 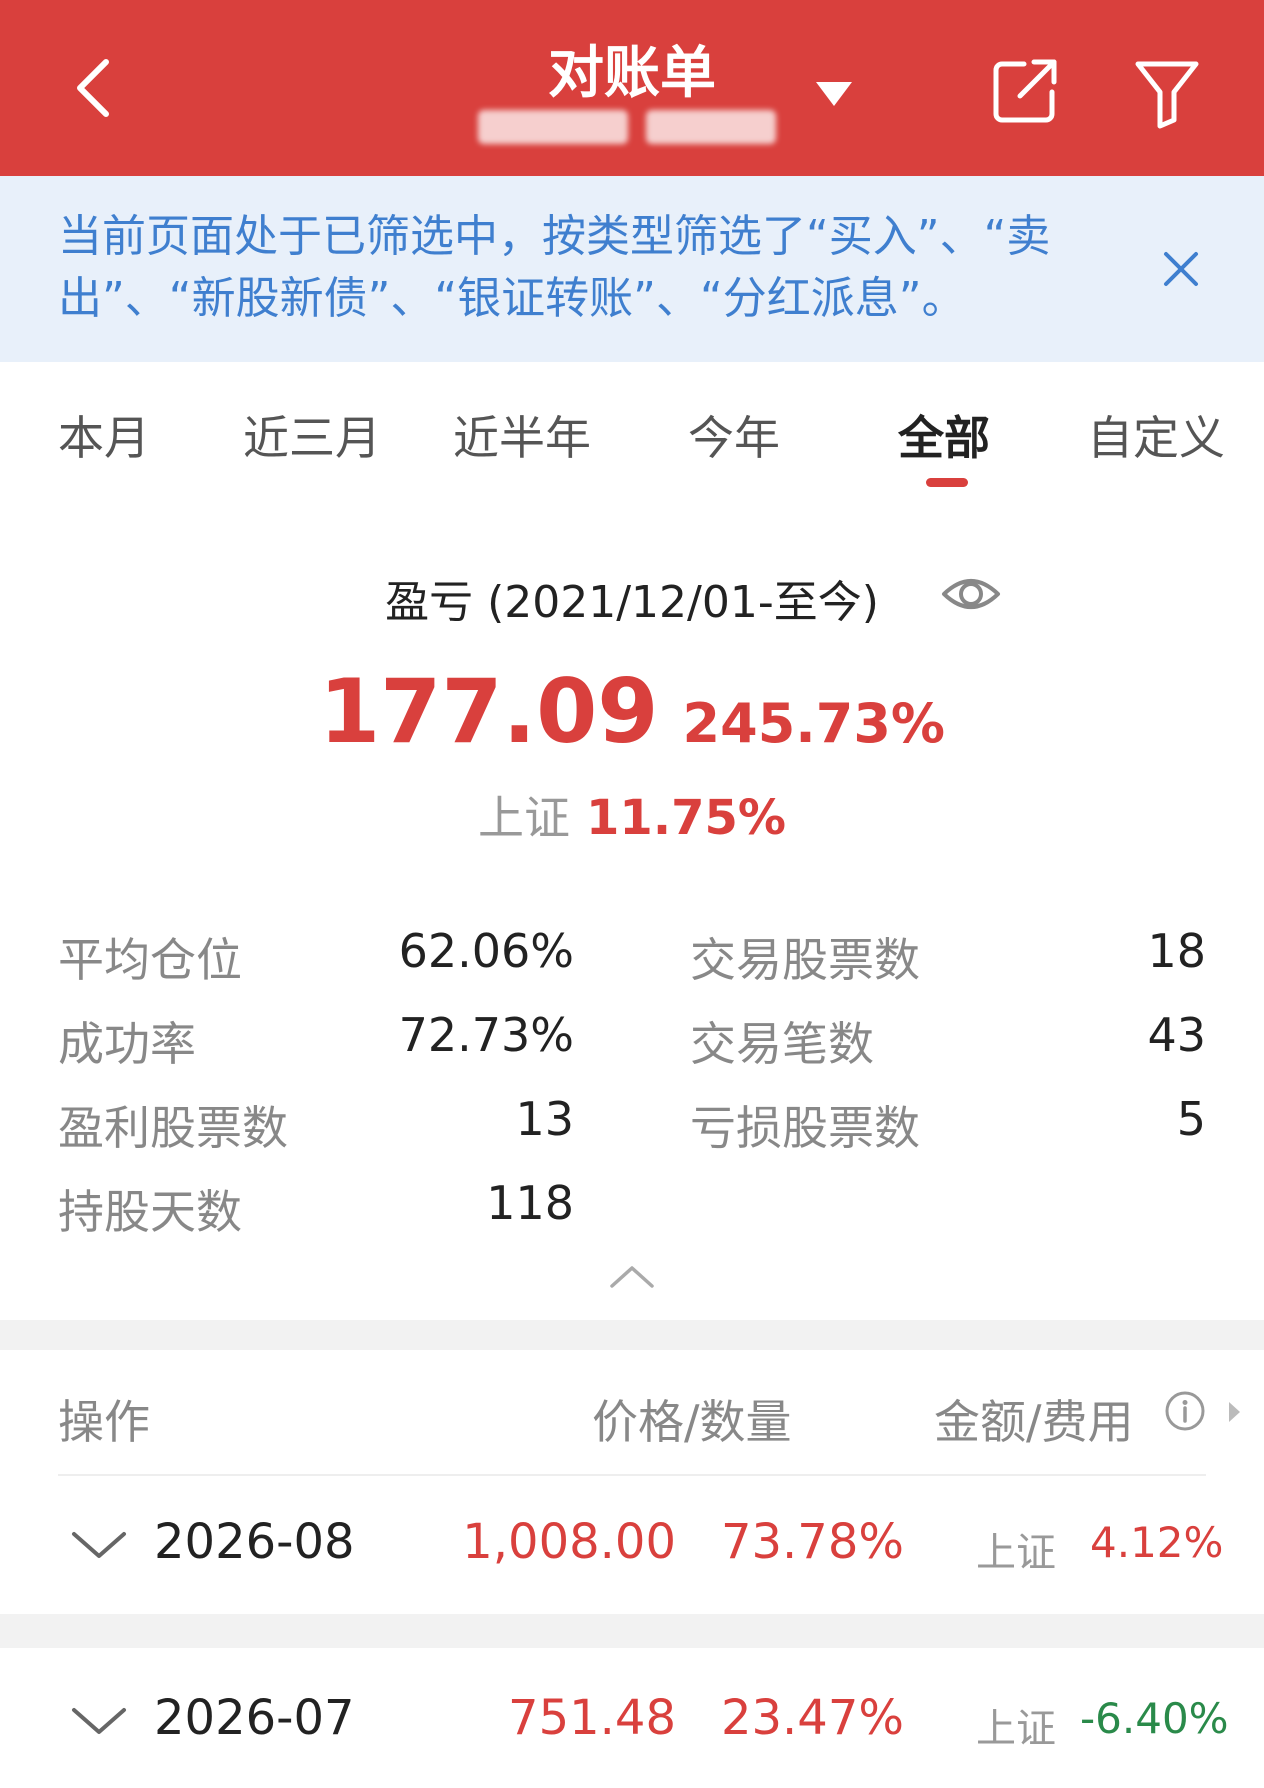 I want to click on stat-label-holding-days: 持股天数, so click(x=150, y=1212).